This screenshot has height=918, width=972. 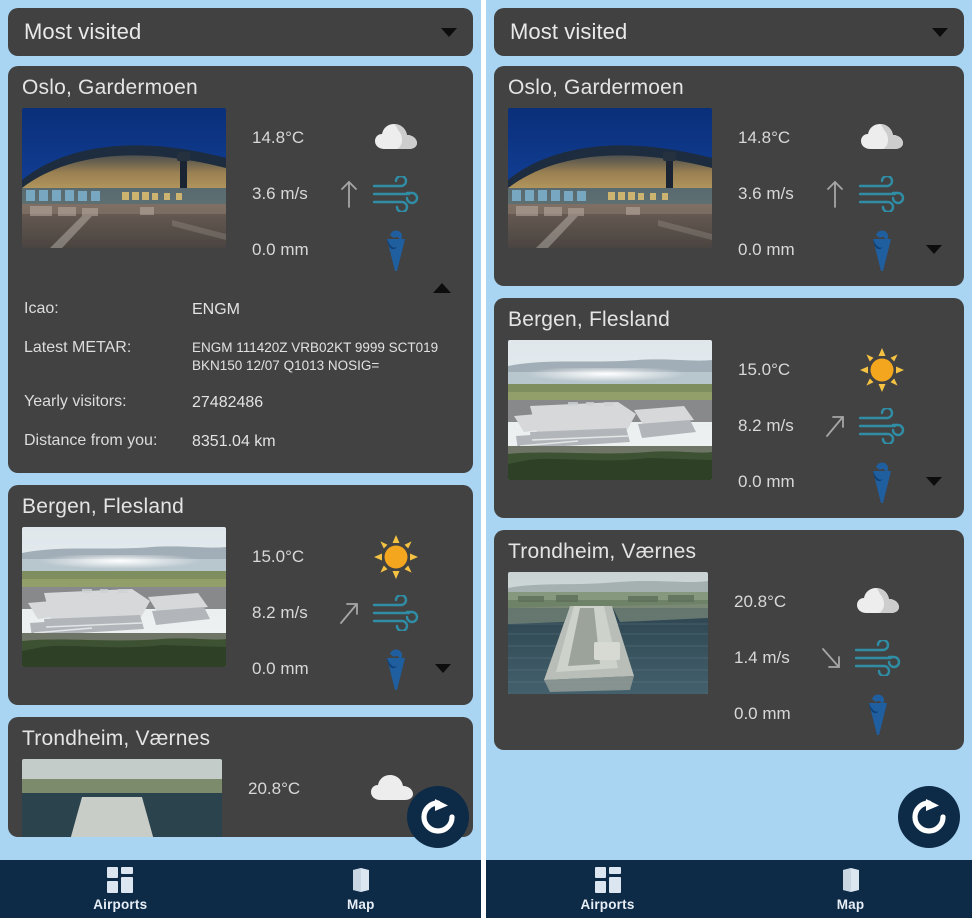 I want to click on airport-card-body: 20.8°C, so click(x=240, y=797).